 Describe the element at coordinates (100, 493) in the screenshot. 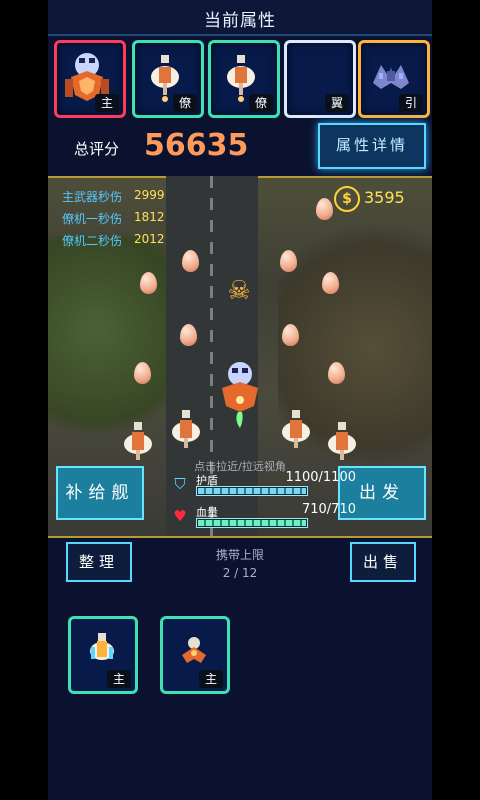

I see `supply-ship-button: 补给舰` at that location.